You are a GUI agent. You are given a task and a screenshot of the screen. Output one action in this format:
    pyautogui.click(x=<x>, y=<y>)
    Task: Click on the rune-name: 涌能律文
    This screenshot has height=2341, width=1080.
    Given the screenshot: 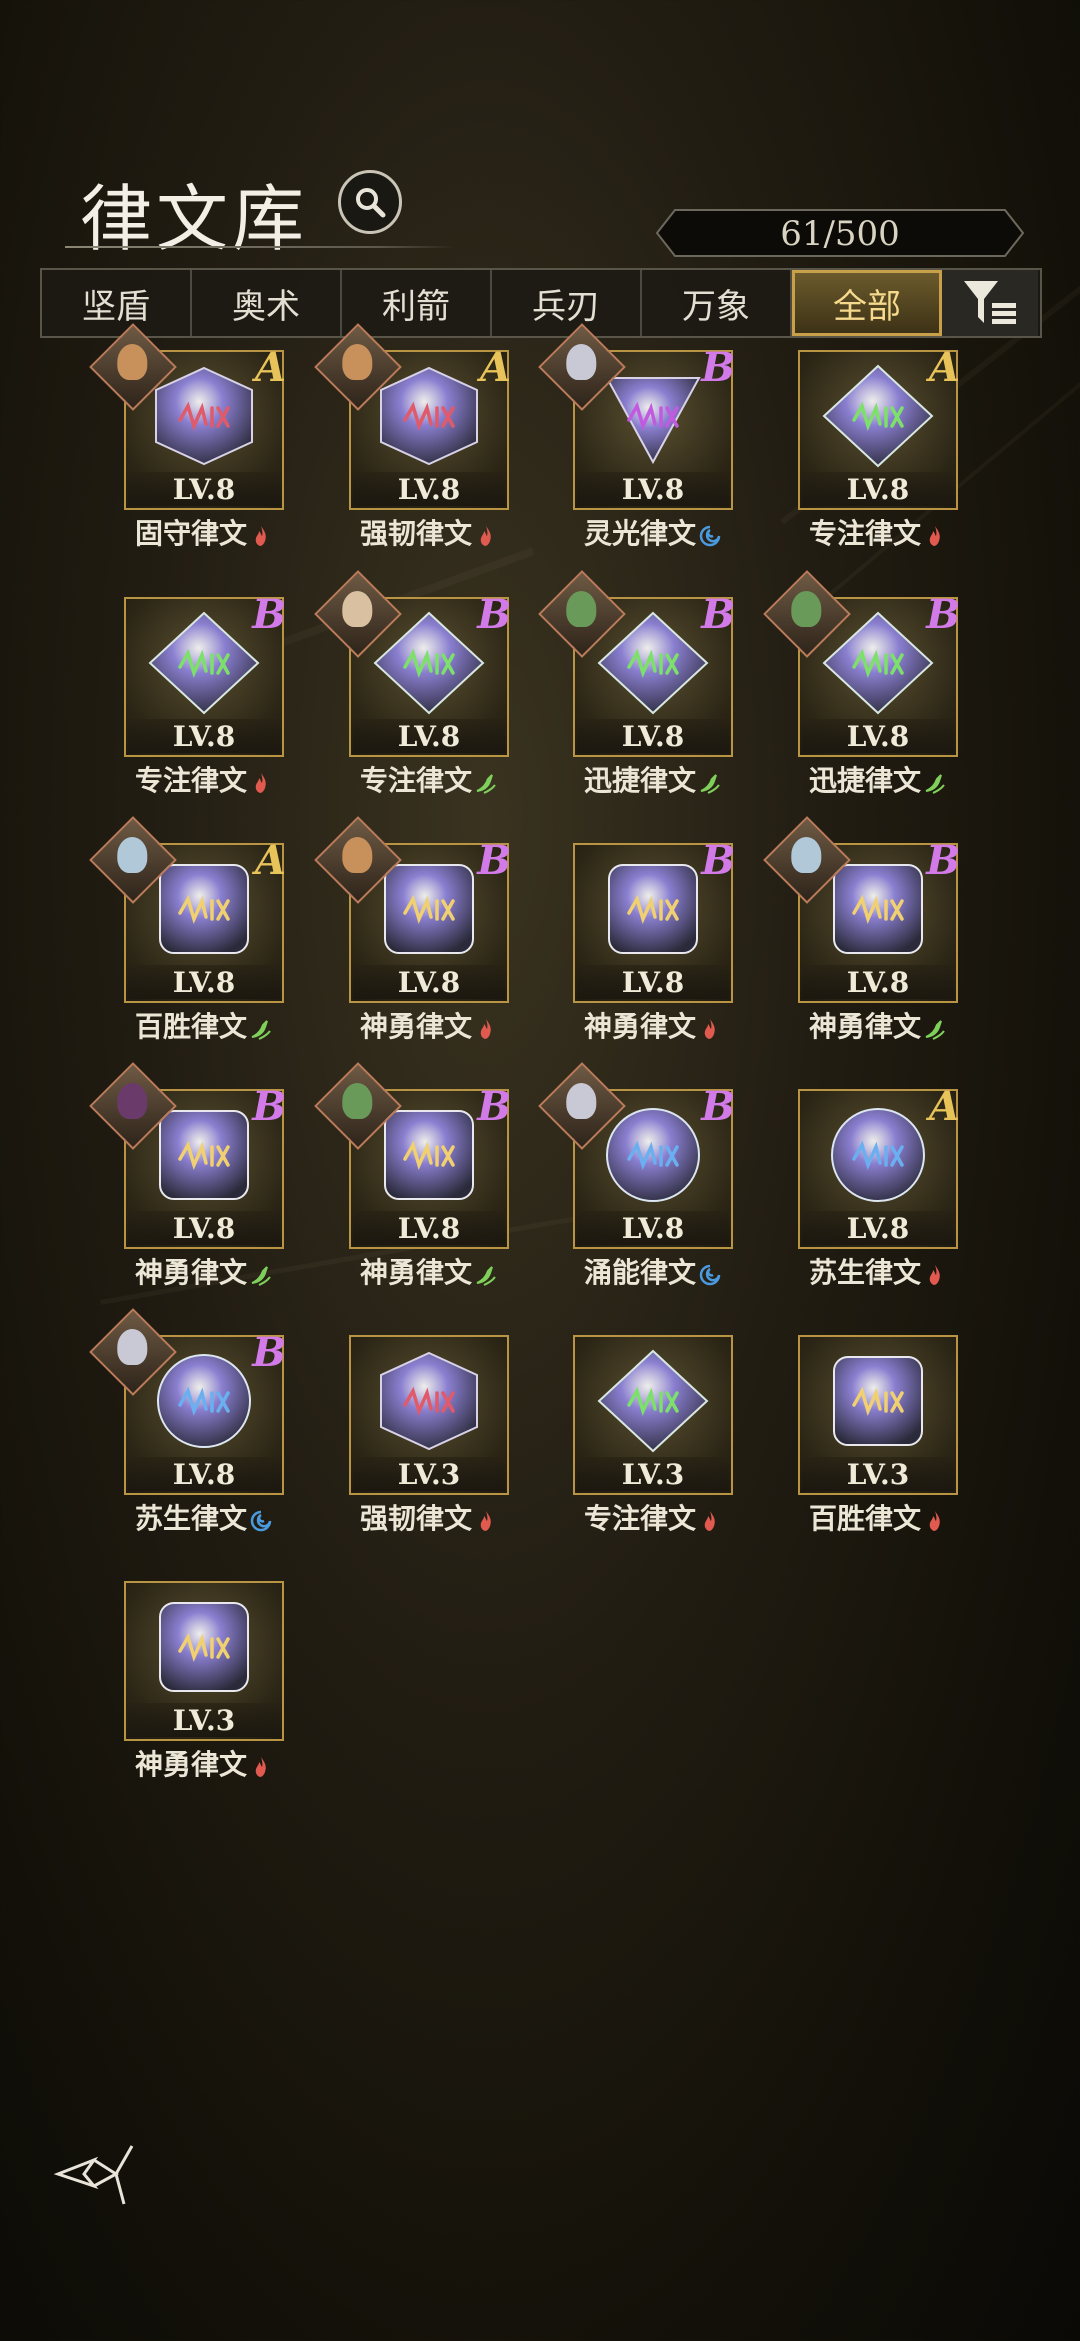 What is the action you would take?
    pyautogui.click(x=639, y=1272)
    